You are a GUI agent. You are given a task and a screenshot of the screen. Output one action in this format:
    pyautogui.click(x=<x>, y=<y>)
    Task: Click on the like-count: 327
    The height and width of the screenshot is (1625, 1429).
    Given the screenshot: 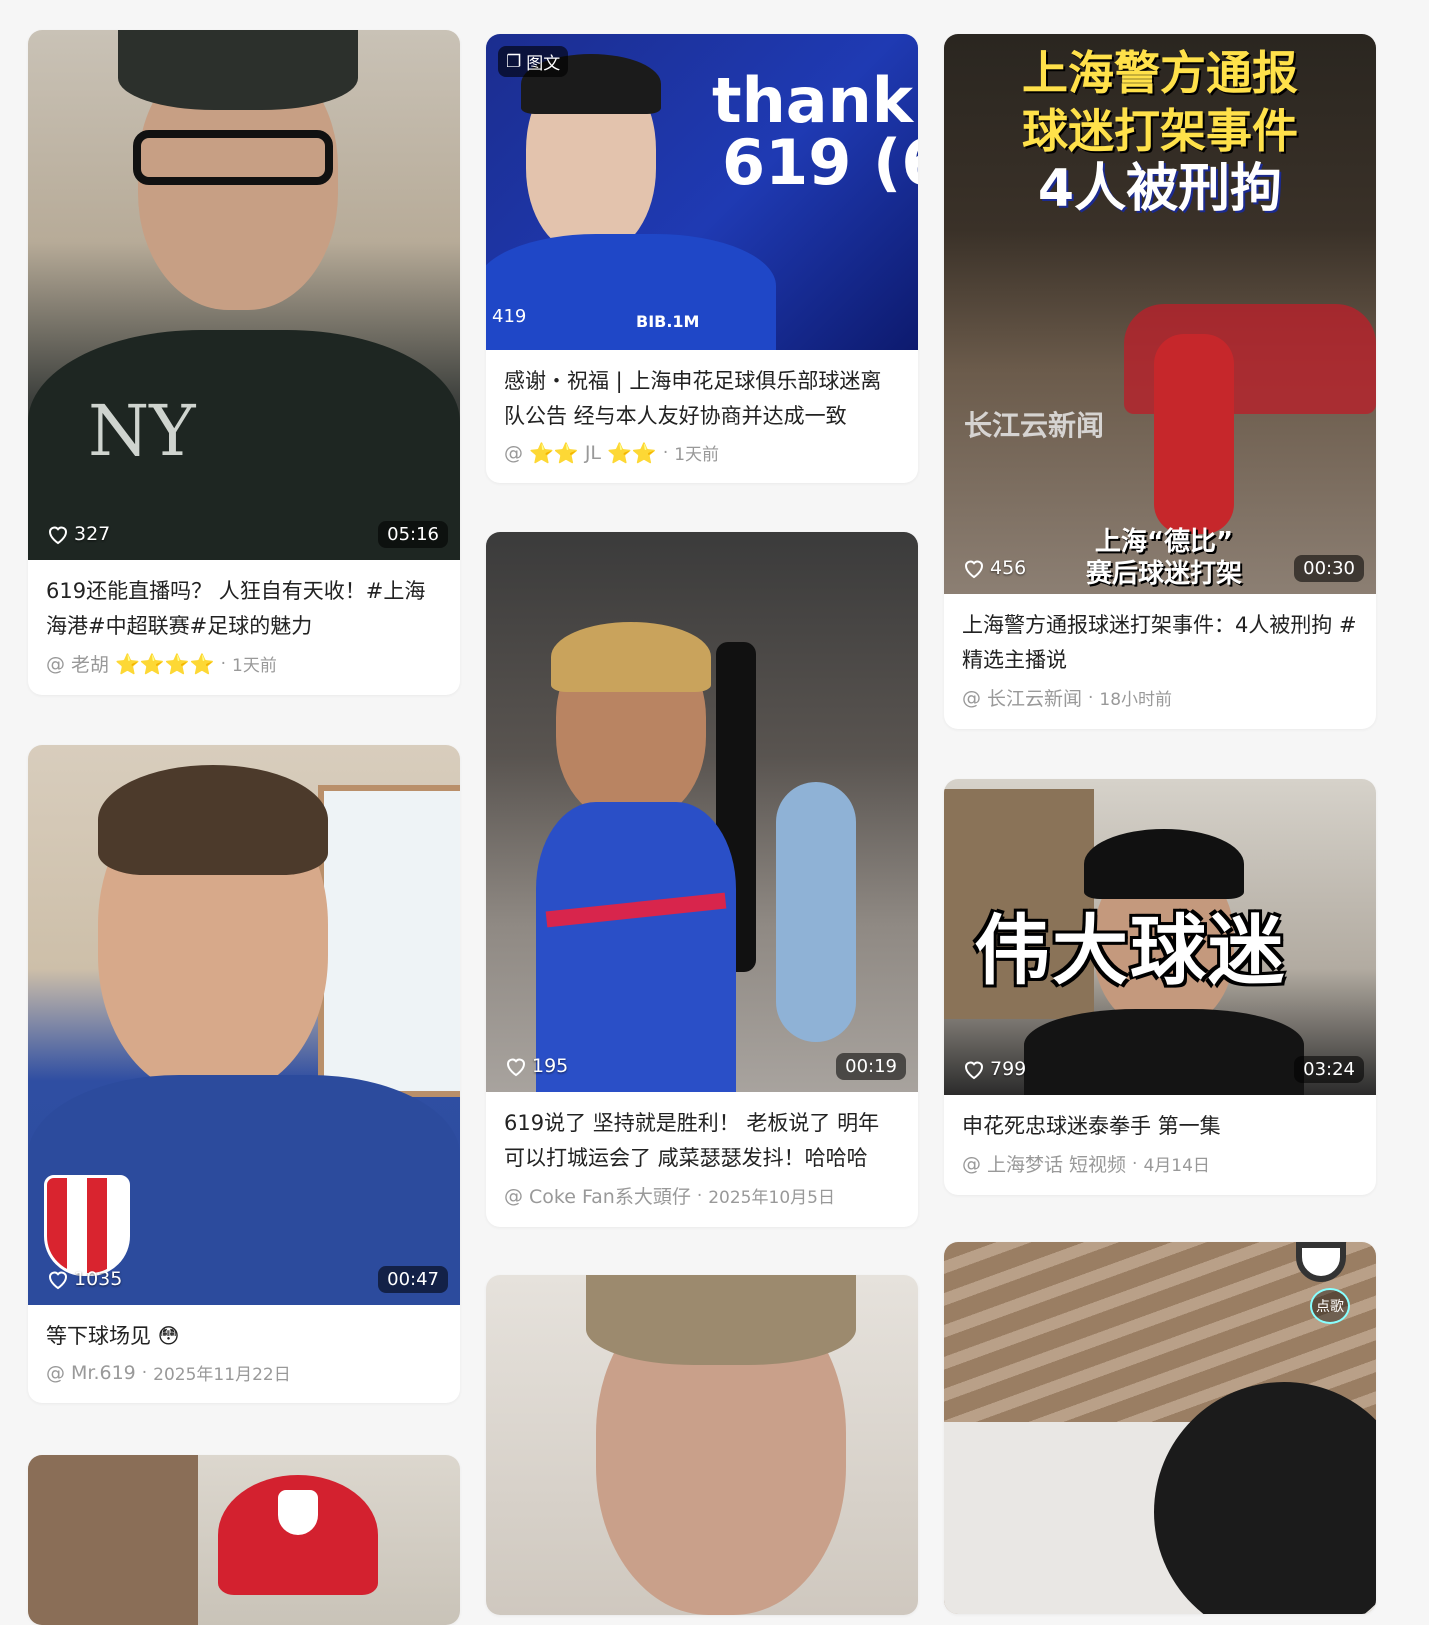 What is the action you would take?
    pyautogui.click(x=78, y=534)
    